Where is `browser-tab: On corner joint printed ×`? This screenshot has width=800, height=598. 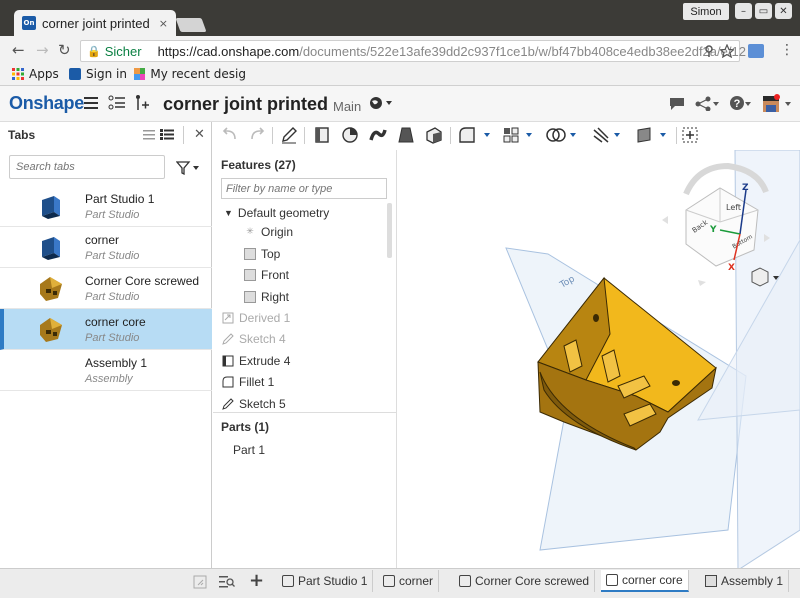
browser-tab: On corner joint printed × is located at coordinates (95, 23).